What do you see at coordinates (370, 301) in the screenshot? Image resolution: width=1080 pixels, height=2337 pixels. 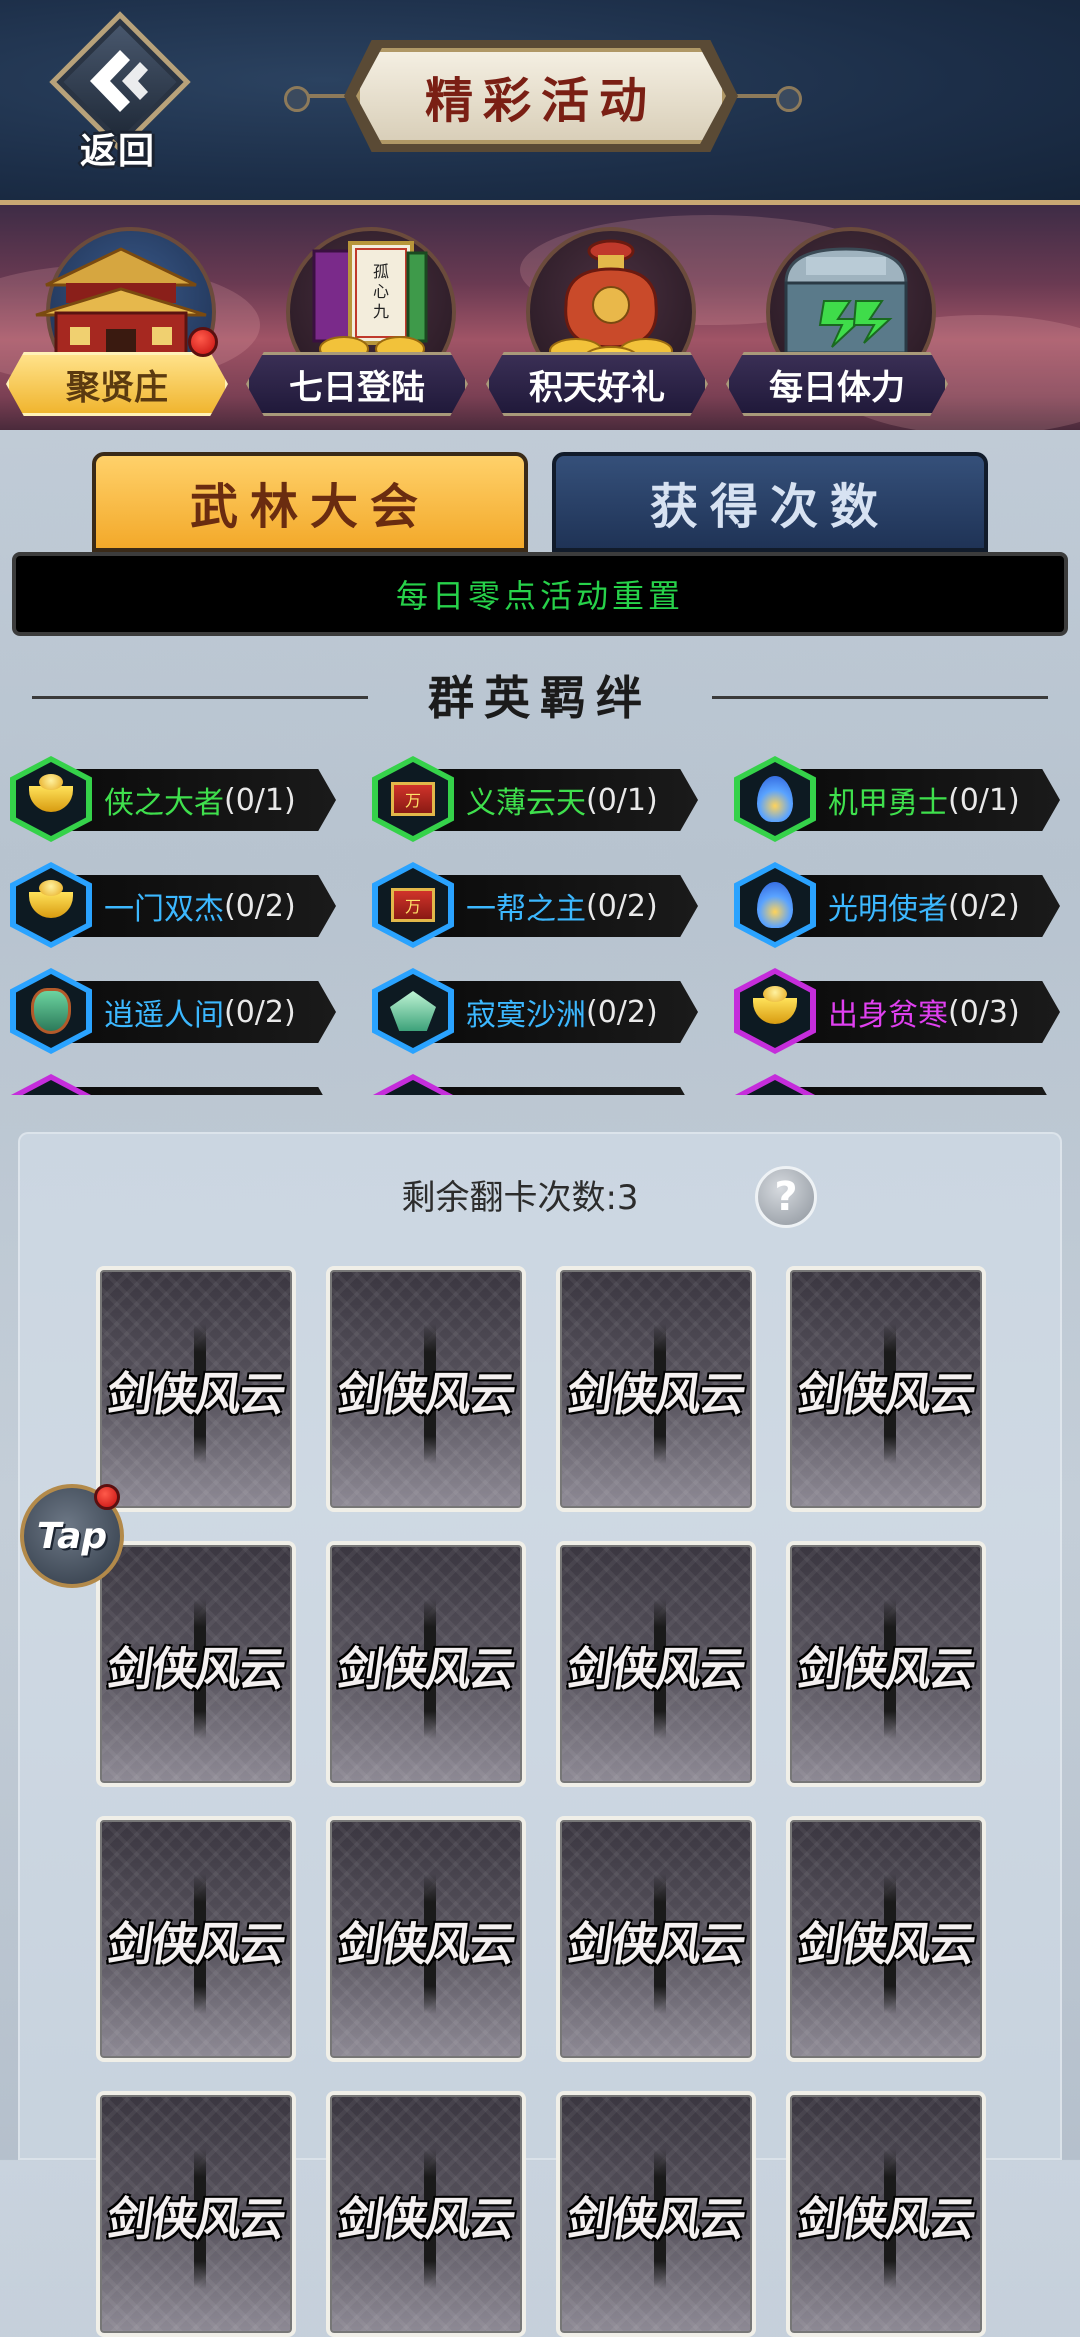 I see `scroll-book-icon: 孤 心 九` at bounding box center [370, 301].